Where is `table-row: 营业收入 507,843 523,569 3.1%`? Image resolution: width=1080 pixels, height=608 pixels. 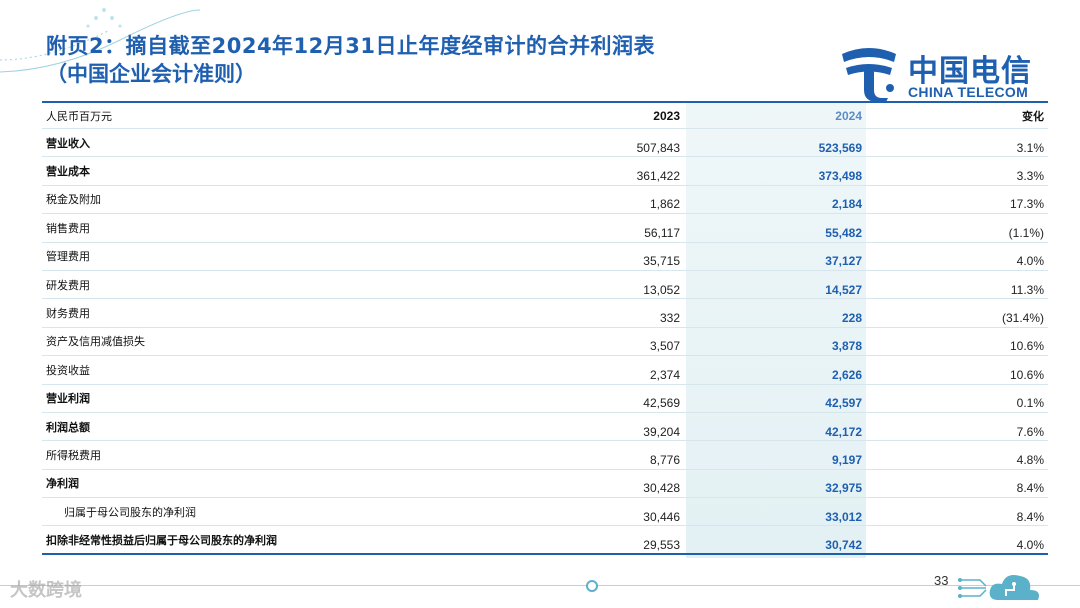
table-row: 营业收入 507,843 523,569 3.1% is located at coordinates (545, 143).